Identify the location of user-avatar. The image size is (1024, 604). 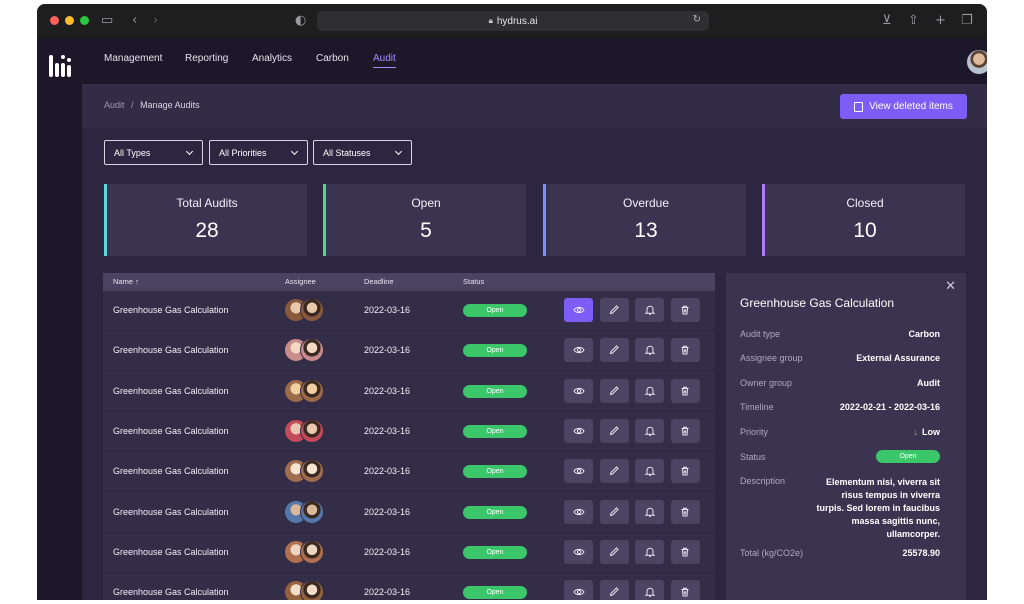
(977, 62).